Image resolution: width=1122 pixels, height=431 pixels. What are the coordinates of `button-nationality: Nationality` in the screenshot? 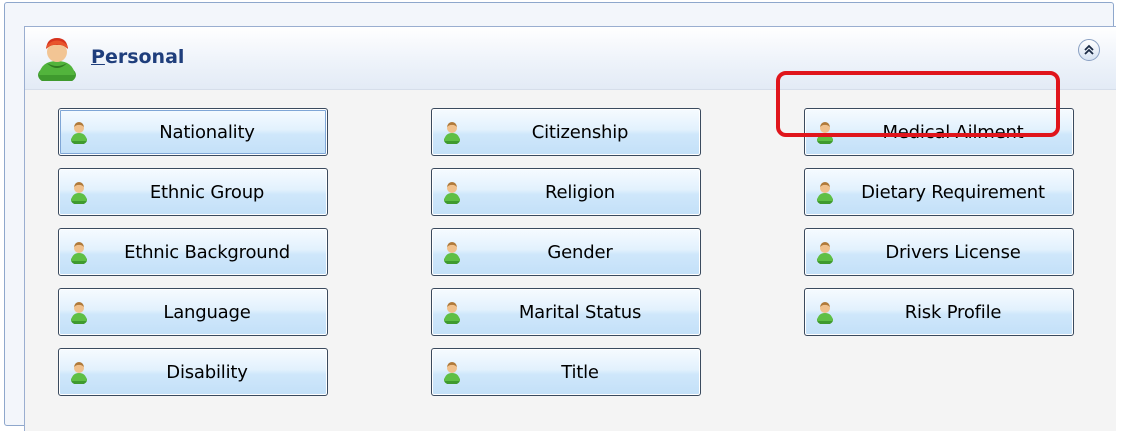 It's located at (193, 132).